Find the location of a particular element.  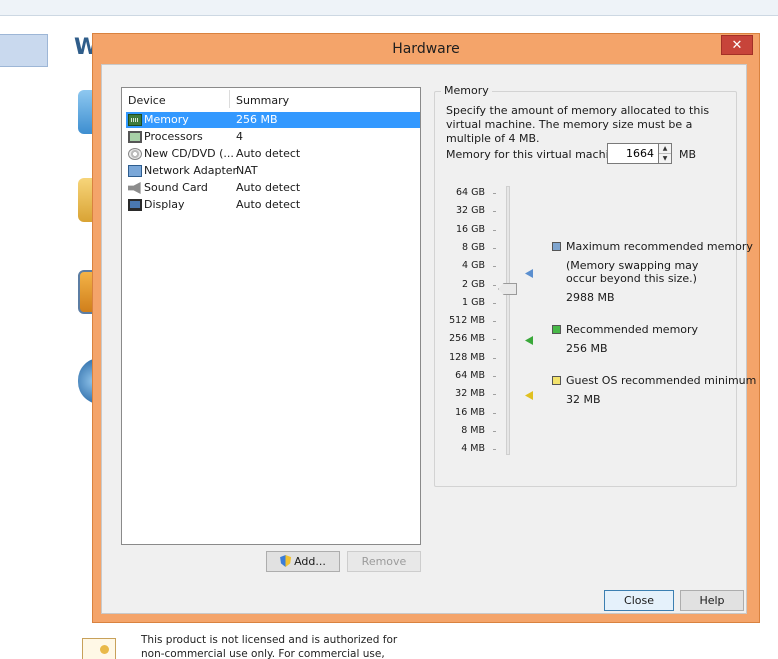

spinner-down-icon: ▼ is located at coordinates (665, 157).